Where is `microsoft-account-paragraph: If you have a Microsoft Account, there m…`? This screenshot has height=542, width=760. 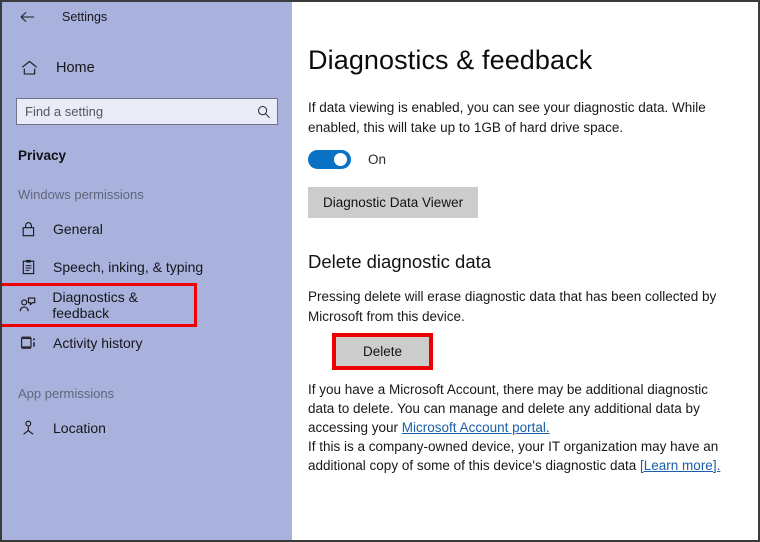 microsoft-account-paragraph: If you have a Microsoft Account, there m… is located at coordinates (515, 408).